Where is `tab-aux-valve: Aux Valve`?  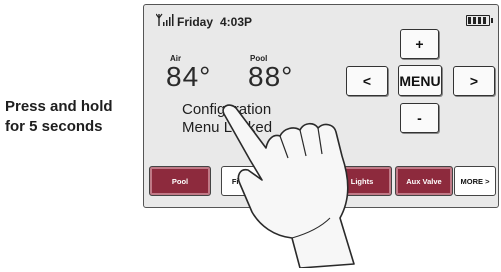
tab-aux-valve: Aux Valve is located at coordinates (424, 181).